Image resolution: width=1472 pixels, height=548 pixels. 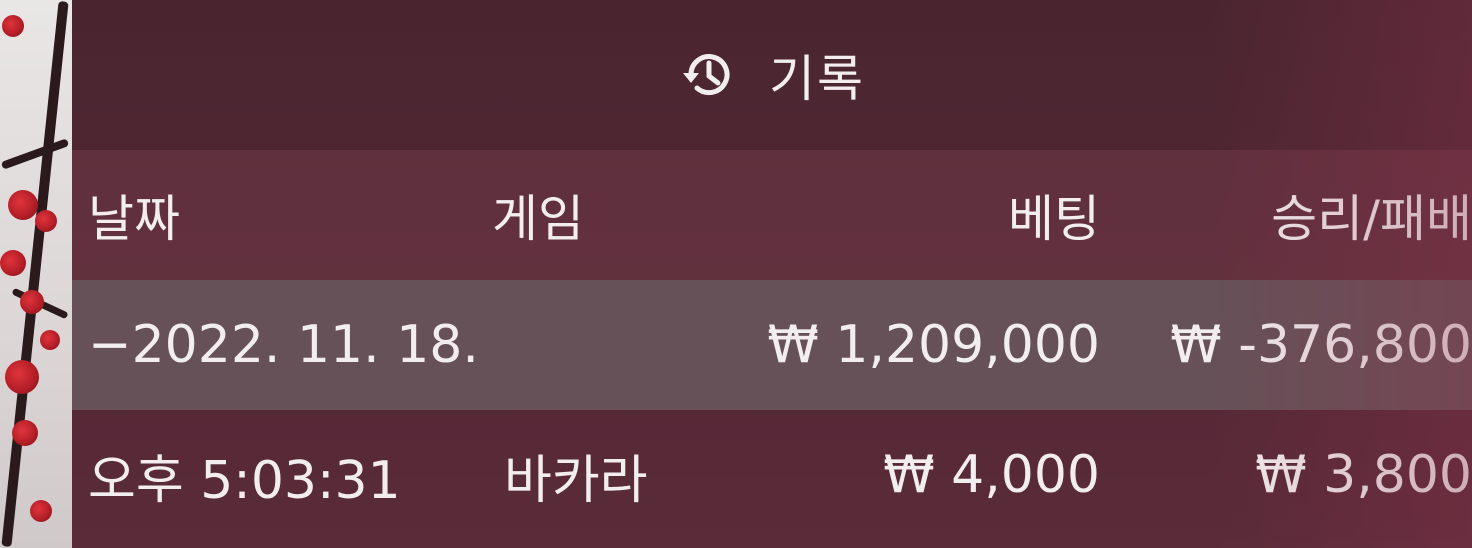 What do you see at coordinates (36, 274) in the screenshot?
I see `background-blossom-image` at bounding box center [36, 274].